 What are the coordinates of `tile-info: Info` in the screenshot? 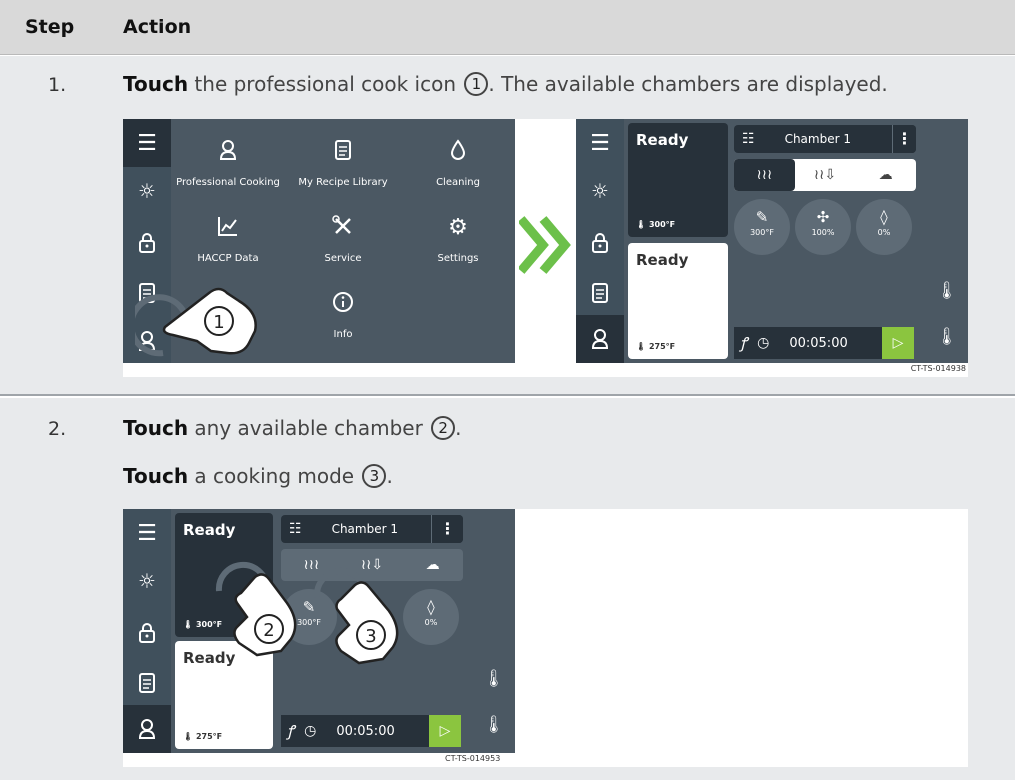 It's located at (343, 315).